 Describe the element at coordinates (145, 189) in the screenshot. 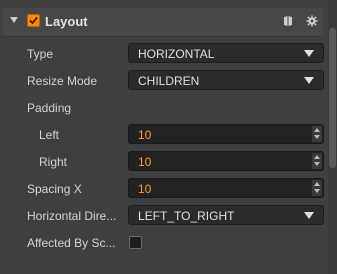

I see `spacing-x-value: 10` at that location.